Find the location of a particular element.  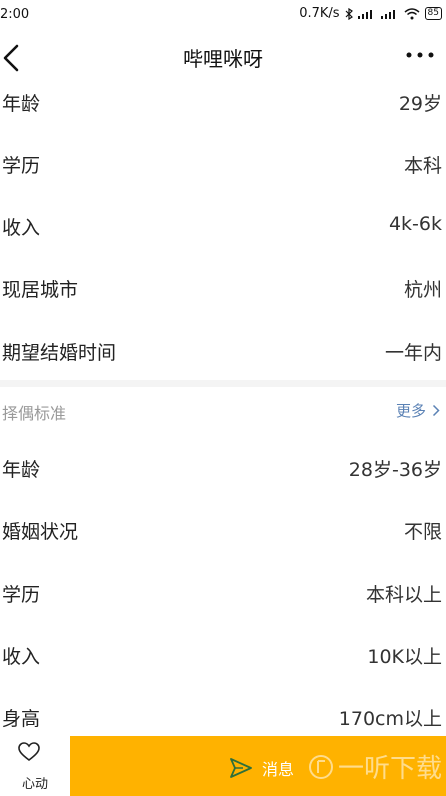

bottom-action-bar: 心动 消息 一听下载 is located at coordinates (223, 766).